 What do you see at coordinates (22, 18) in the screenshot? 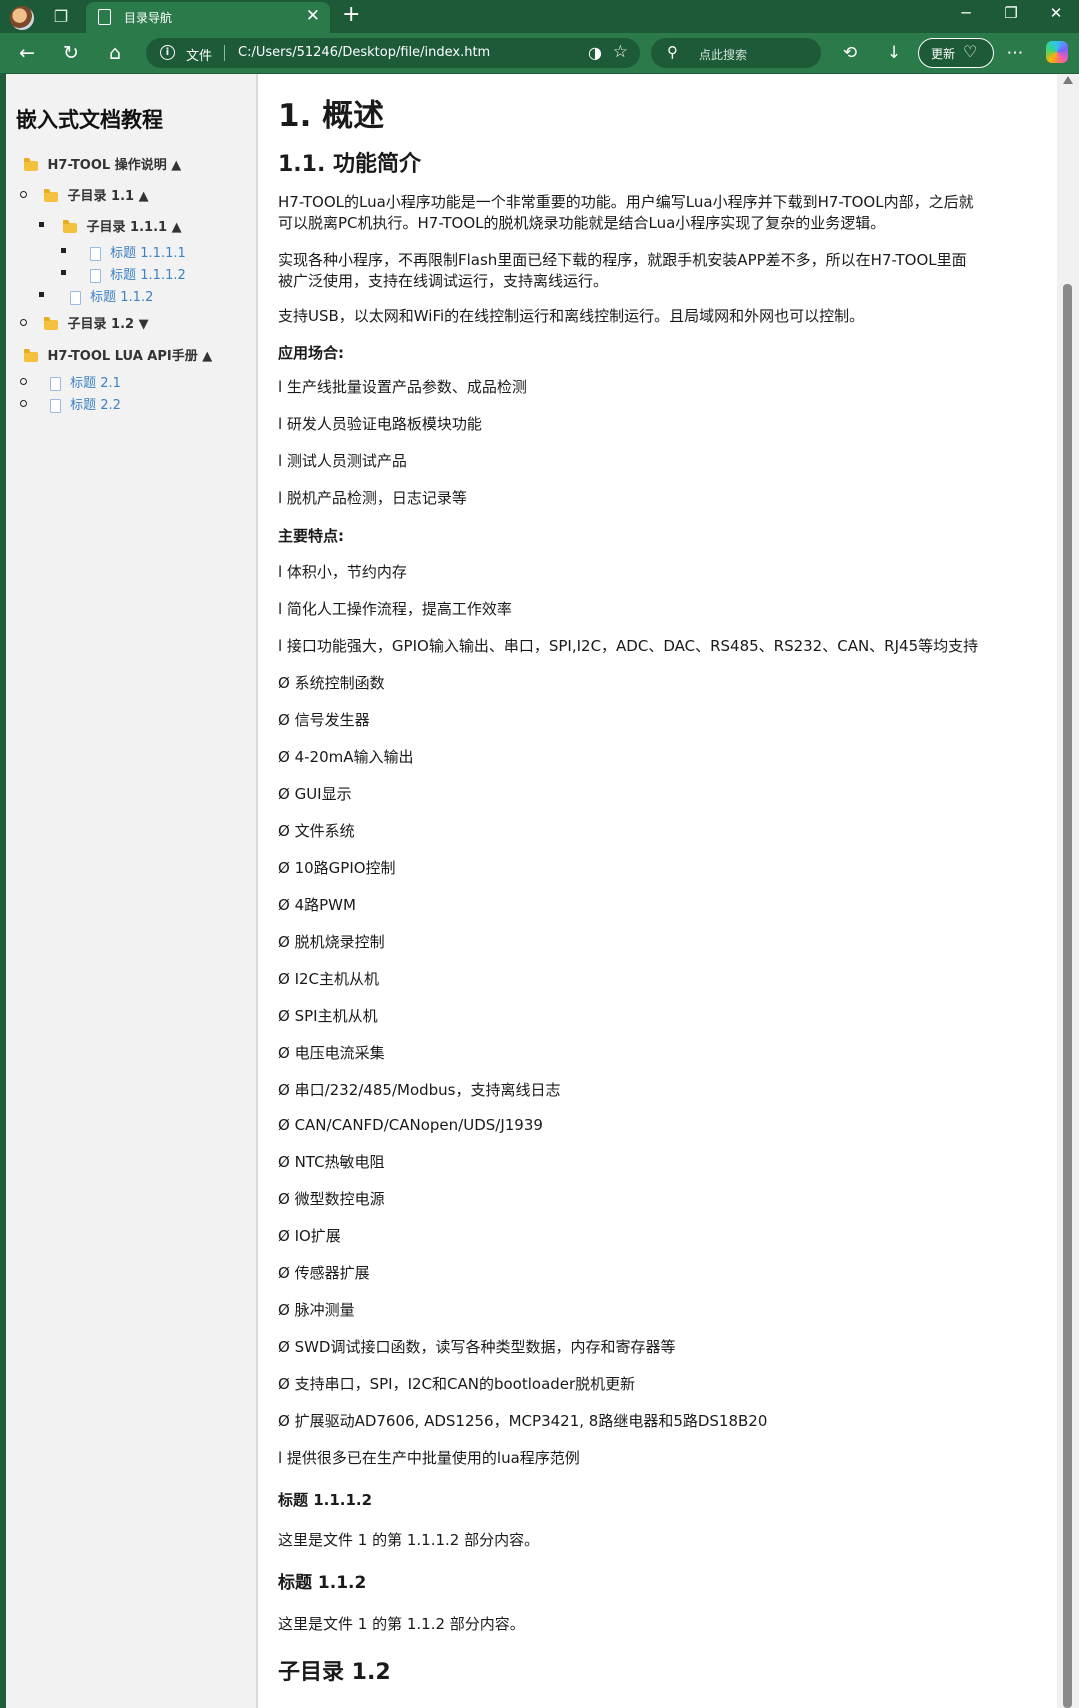
I see `profile-avatar` at bounding box center [22, 18].